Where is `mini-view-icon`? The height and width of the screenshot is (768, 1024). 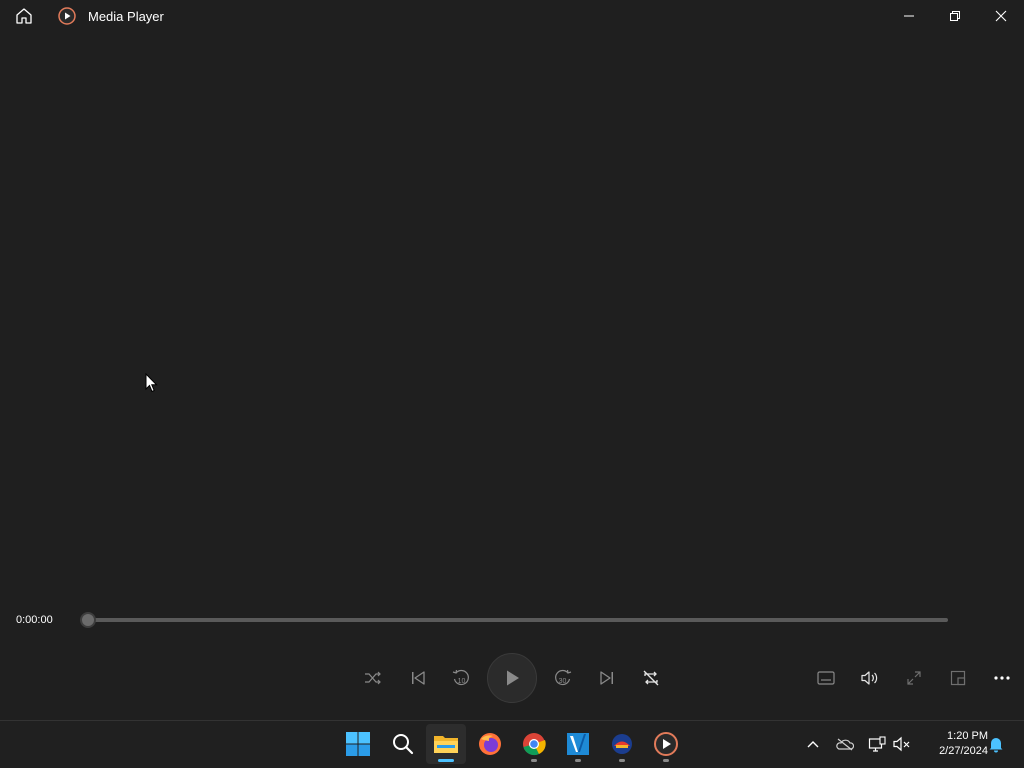 mini-view-icon is located at coordinates (958, 678).